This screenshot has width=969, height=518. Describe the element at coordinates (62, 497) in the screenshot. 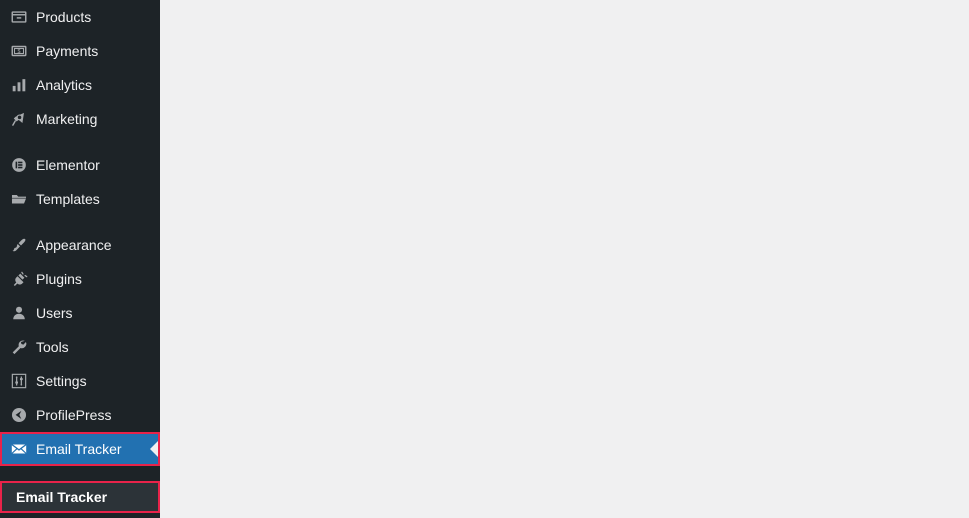

I see `submenu-item-label: Email Tracker` at that location.